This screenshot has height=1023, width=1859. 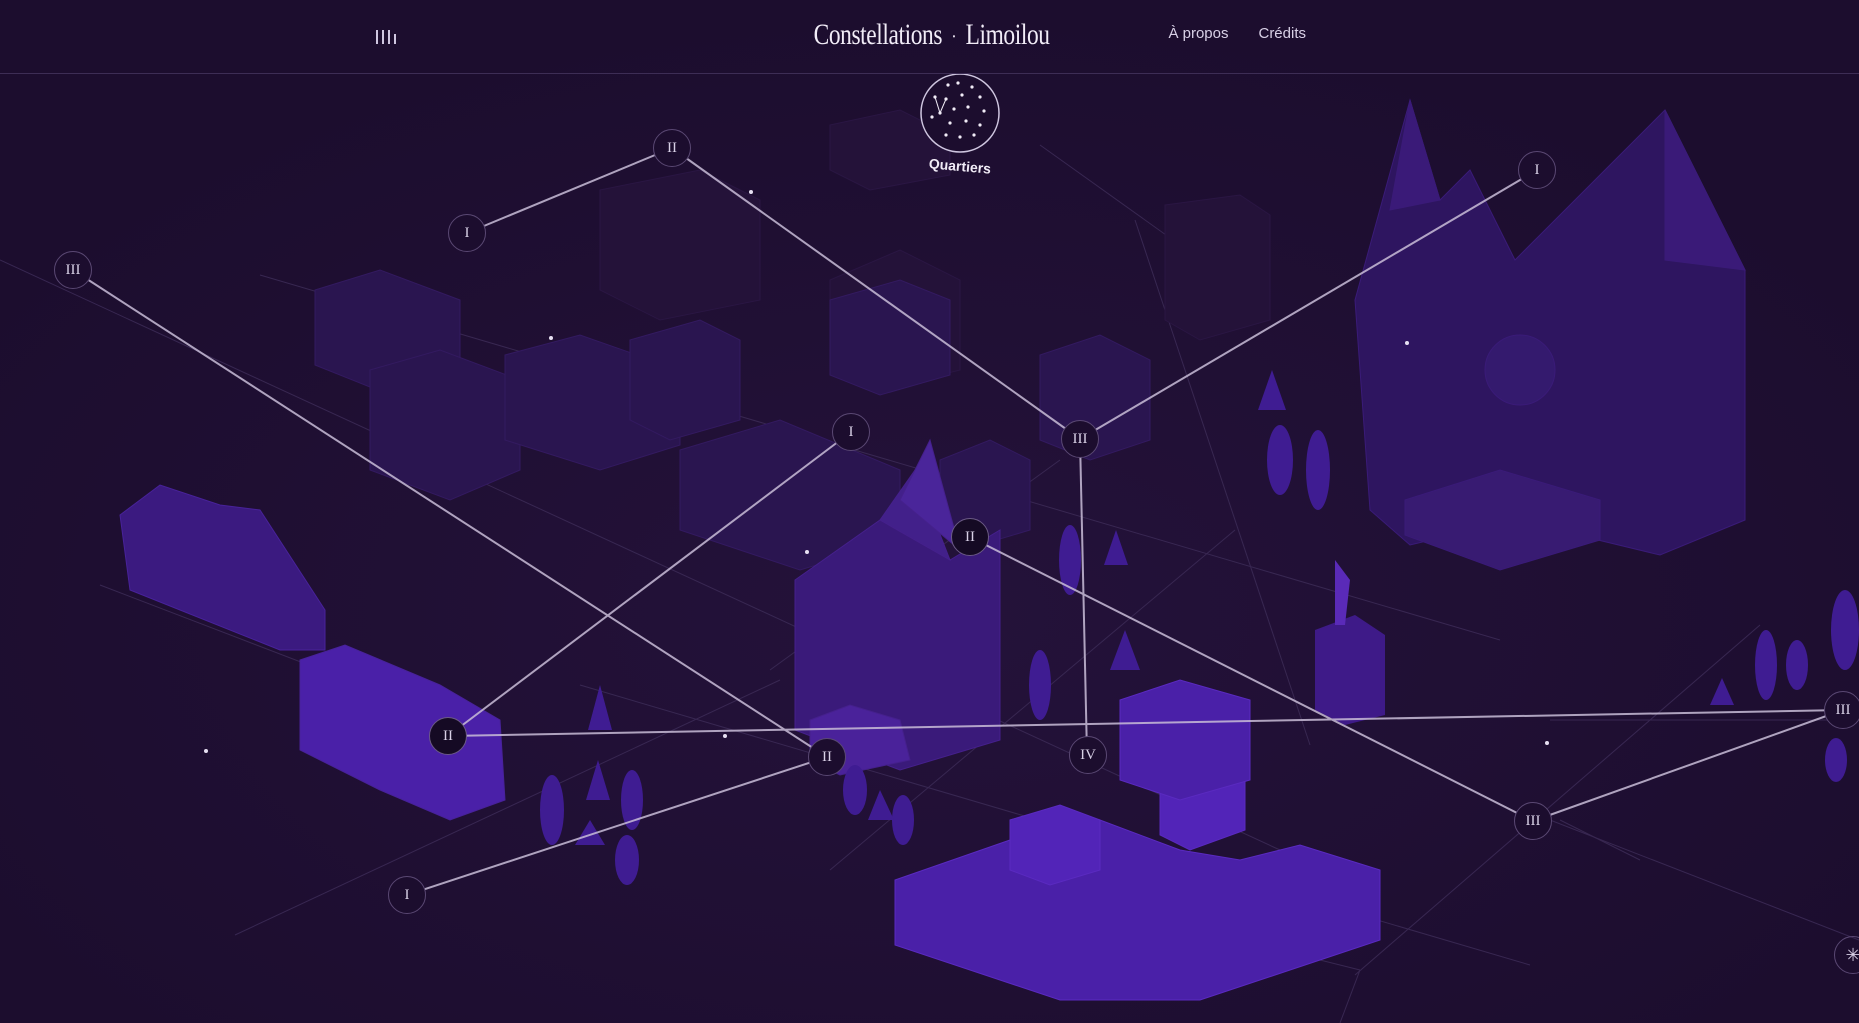 What do you see at coordinates (960, 166) in the screenshot?
I see `quartiers-label: Quartiers` at bounding box center [960, 166].